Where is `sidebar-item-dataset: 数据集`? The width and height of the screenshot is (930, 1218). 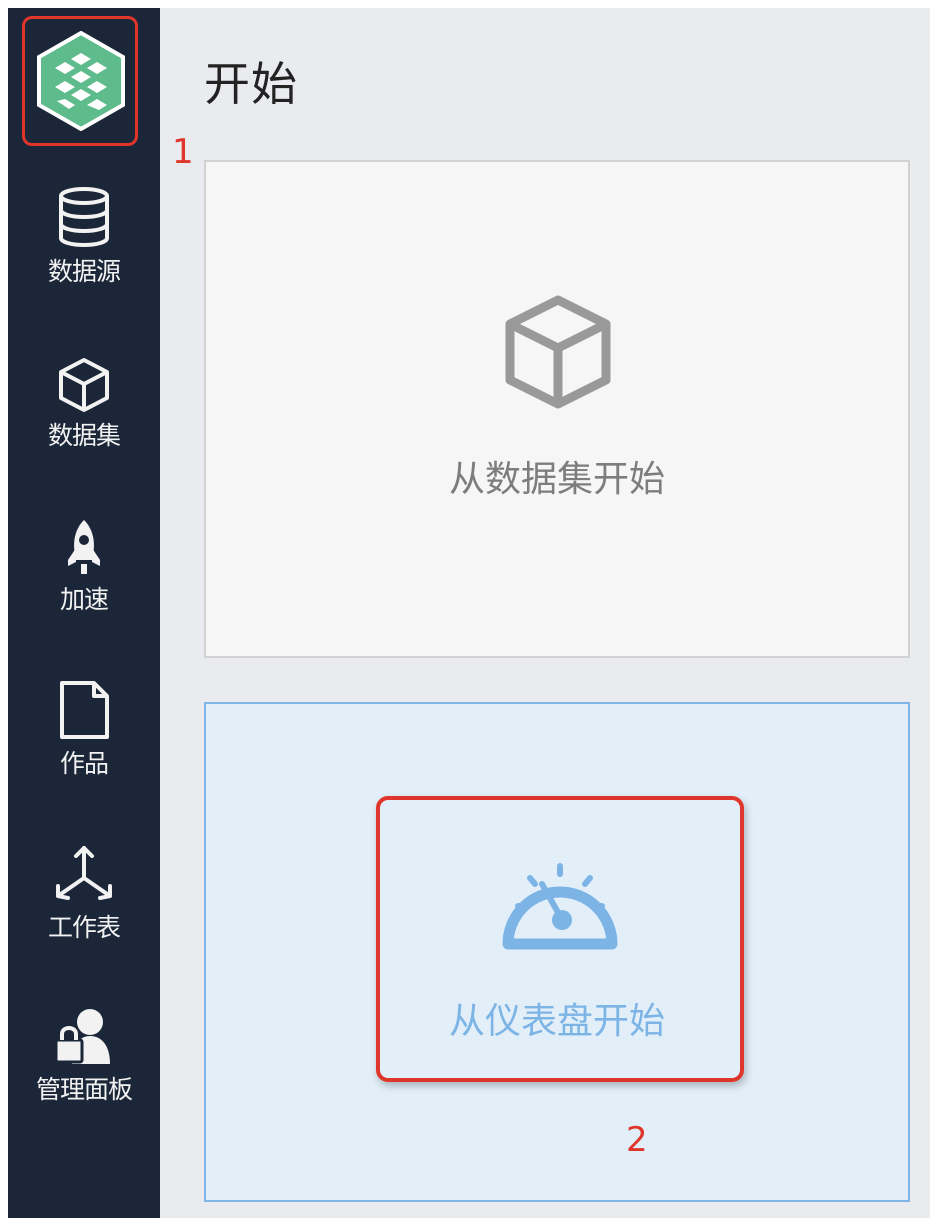 sidebar-item-dataset: 数据集 is located at coordinates (84, 404).